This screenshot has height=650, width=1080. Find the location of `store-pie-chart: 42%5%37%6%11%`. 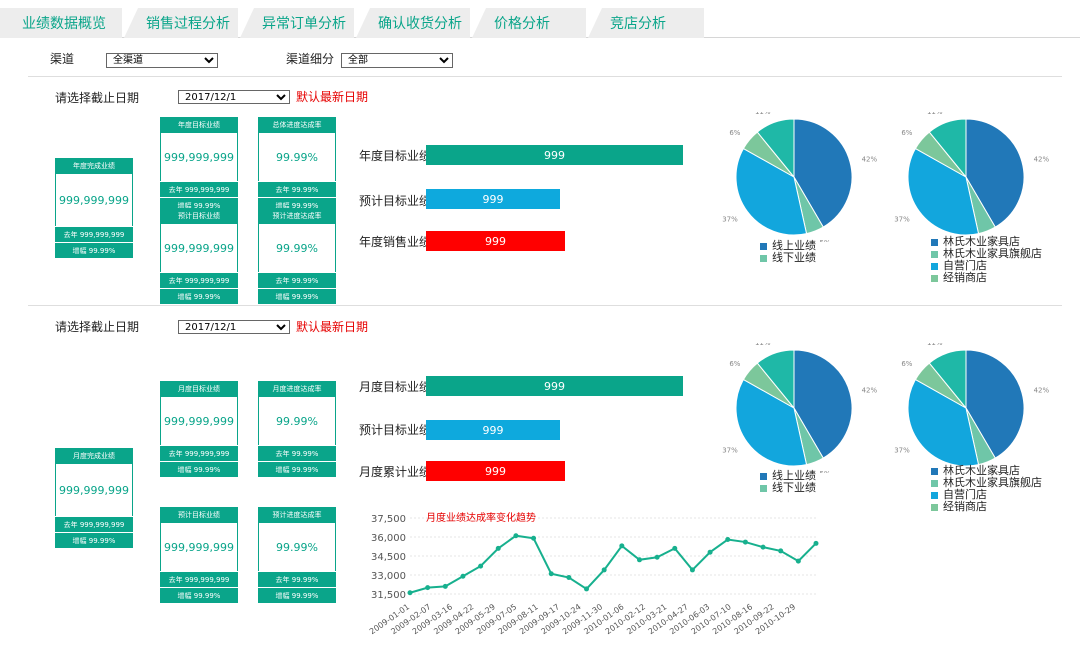

store-pie-chart: 42%5%37%6%11% is located at coordinates (971, 408).